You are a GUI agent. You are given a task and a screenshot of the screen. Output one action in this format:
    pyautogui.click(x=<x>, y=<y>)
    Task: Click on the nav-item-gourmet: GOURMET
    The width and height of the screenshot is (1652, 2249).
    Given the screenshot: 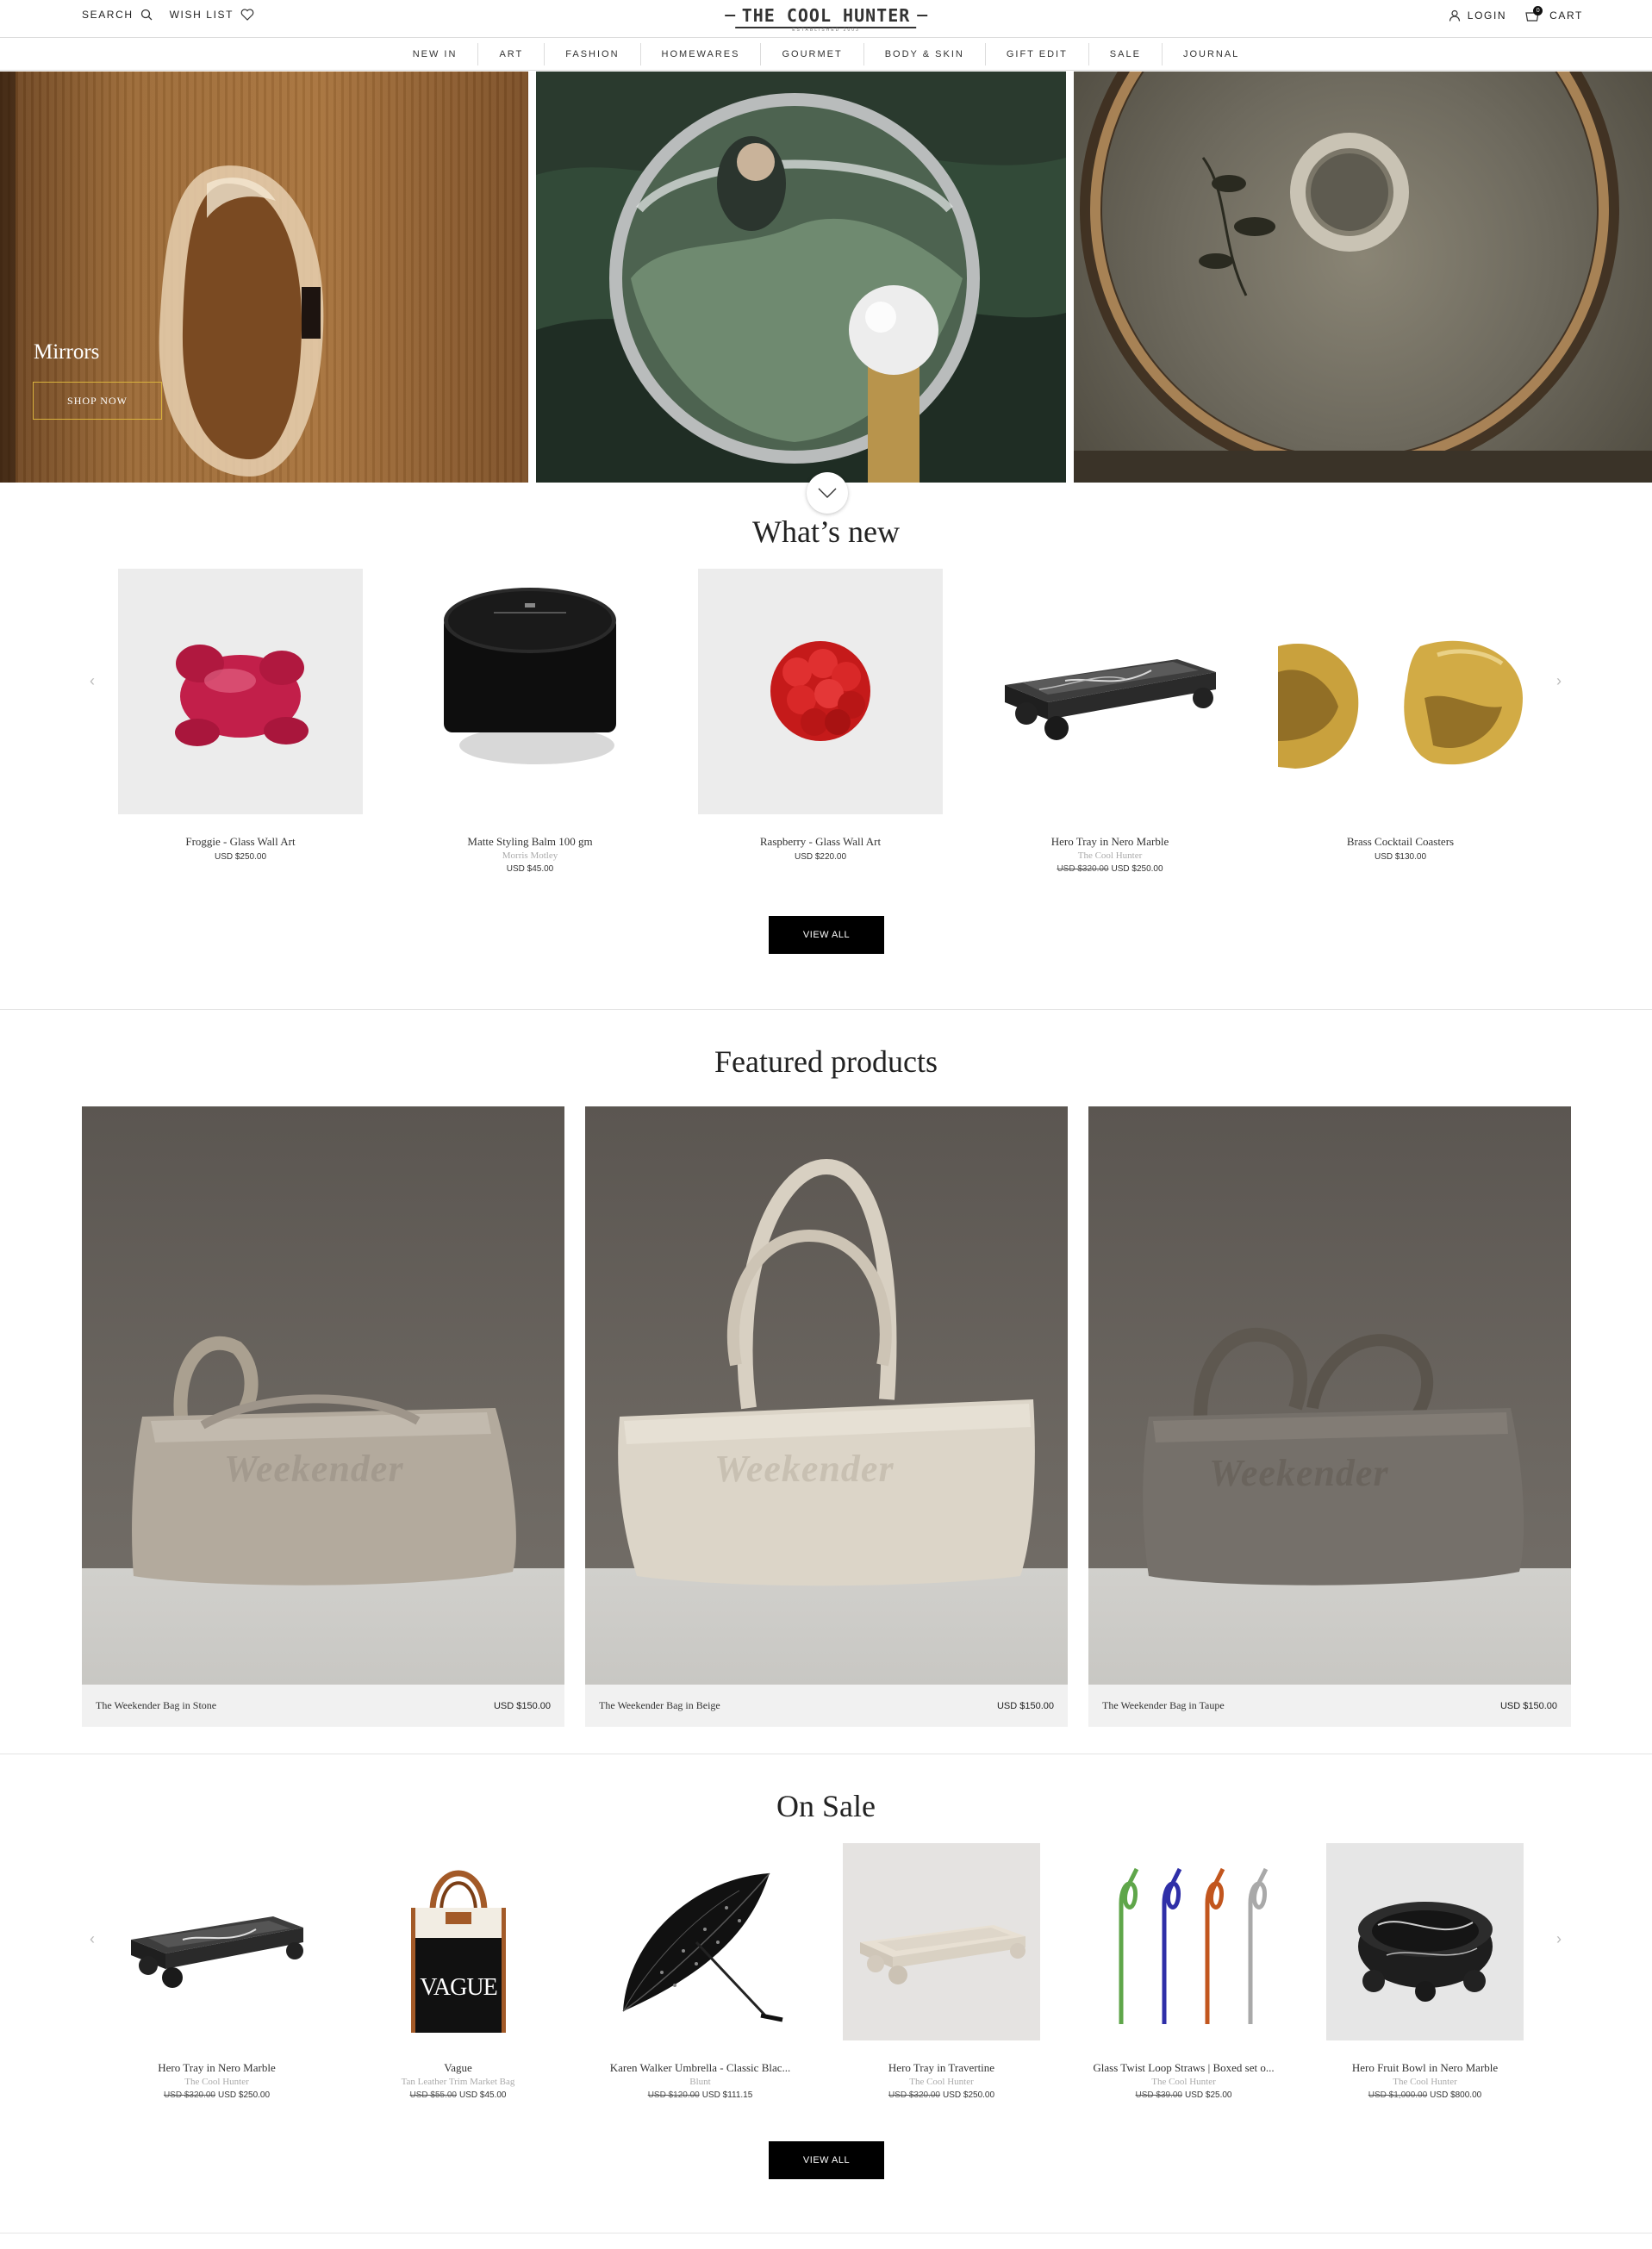 What is the action you would take?
    pyautogui.click(x=811, y=54)
    